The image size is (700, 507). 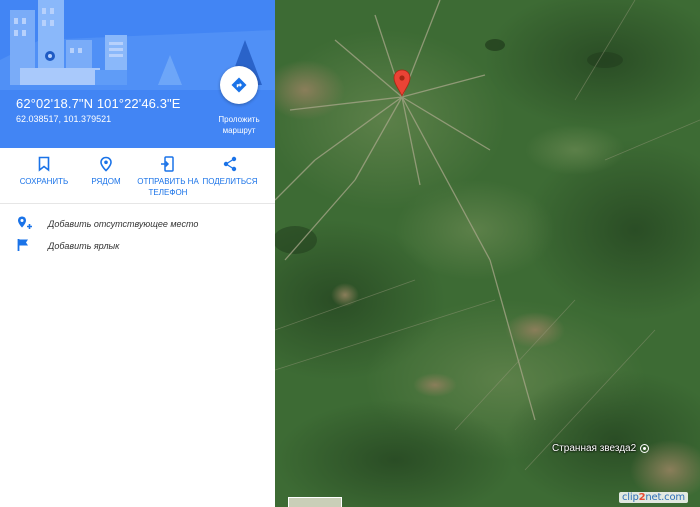 What do you see at coordinates (98, 103) in the screenshot?
I see `coordinates-dms: 62°02'18.7"N 101°22'46.3"E` at bounding box center [98, 103].